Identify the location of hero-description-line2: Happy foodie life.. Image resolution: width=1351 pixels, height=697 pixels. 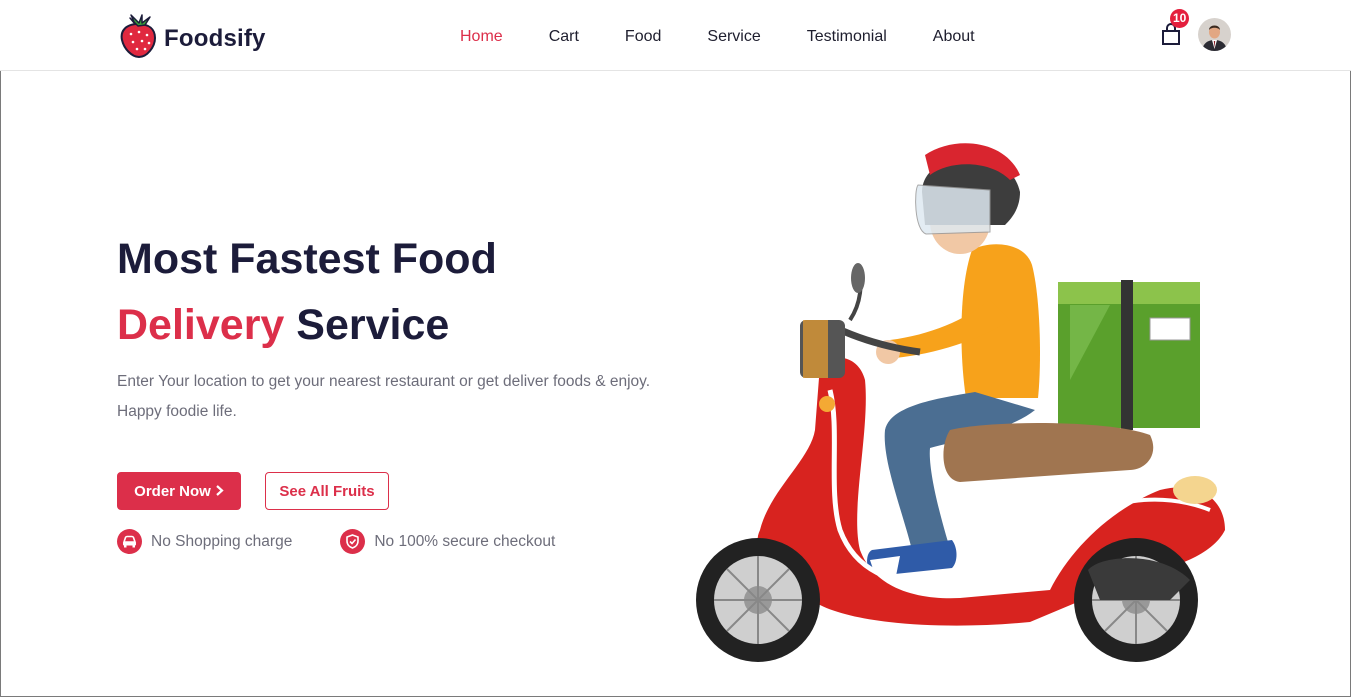
(177, 411).